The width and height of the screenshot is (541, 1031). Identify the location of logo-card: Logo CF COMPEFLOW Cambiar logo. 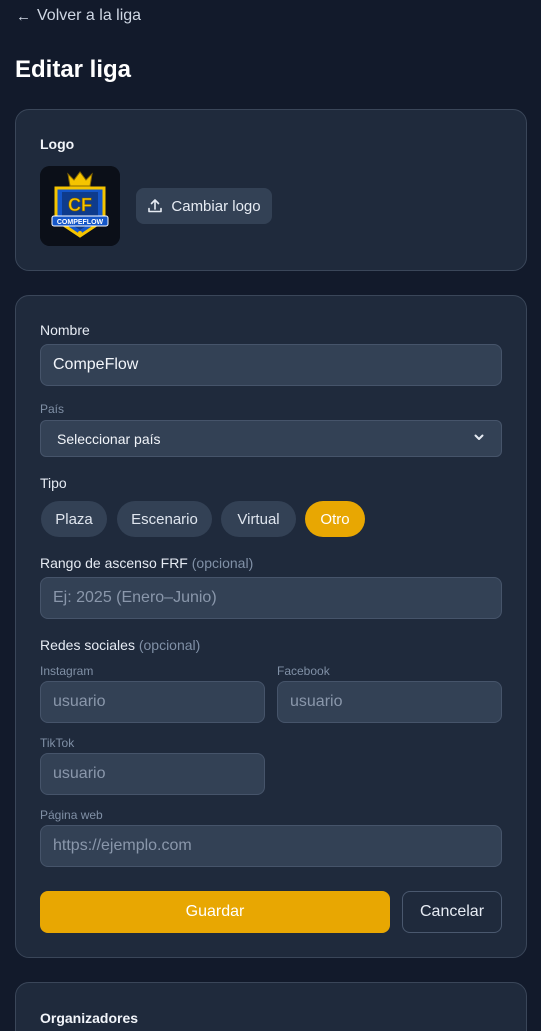
(271, 190).